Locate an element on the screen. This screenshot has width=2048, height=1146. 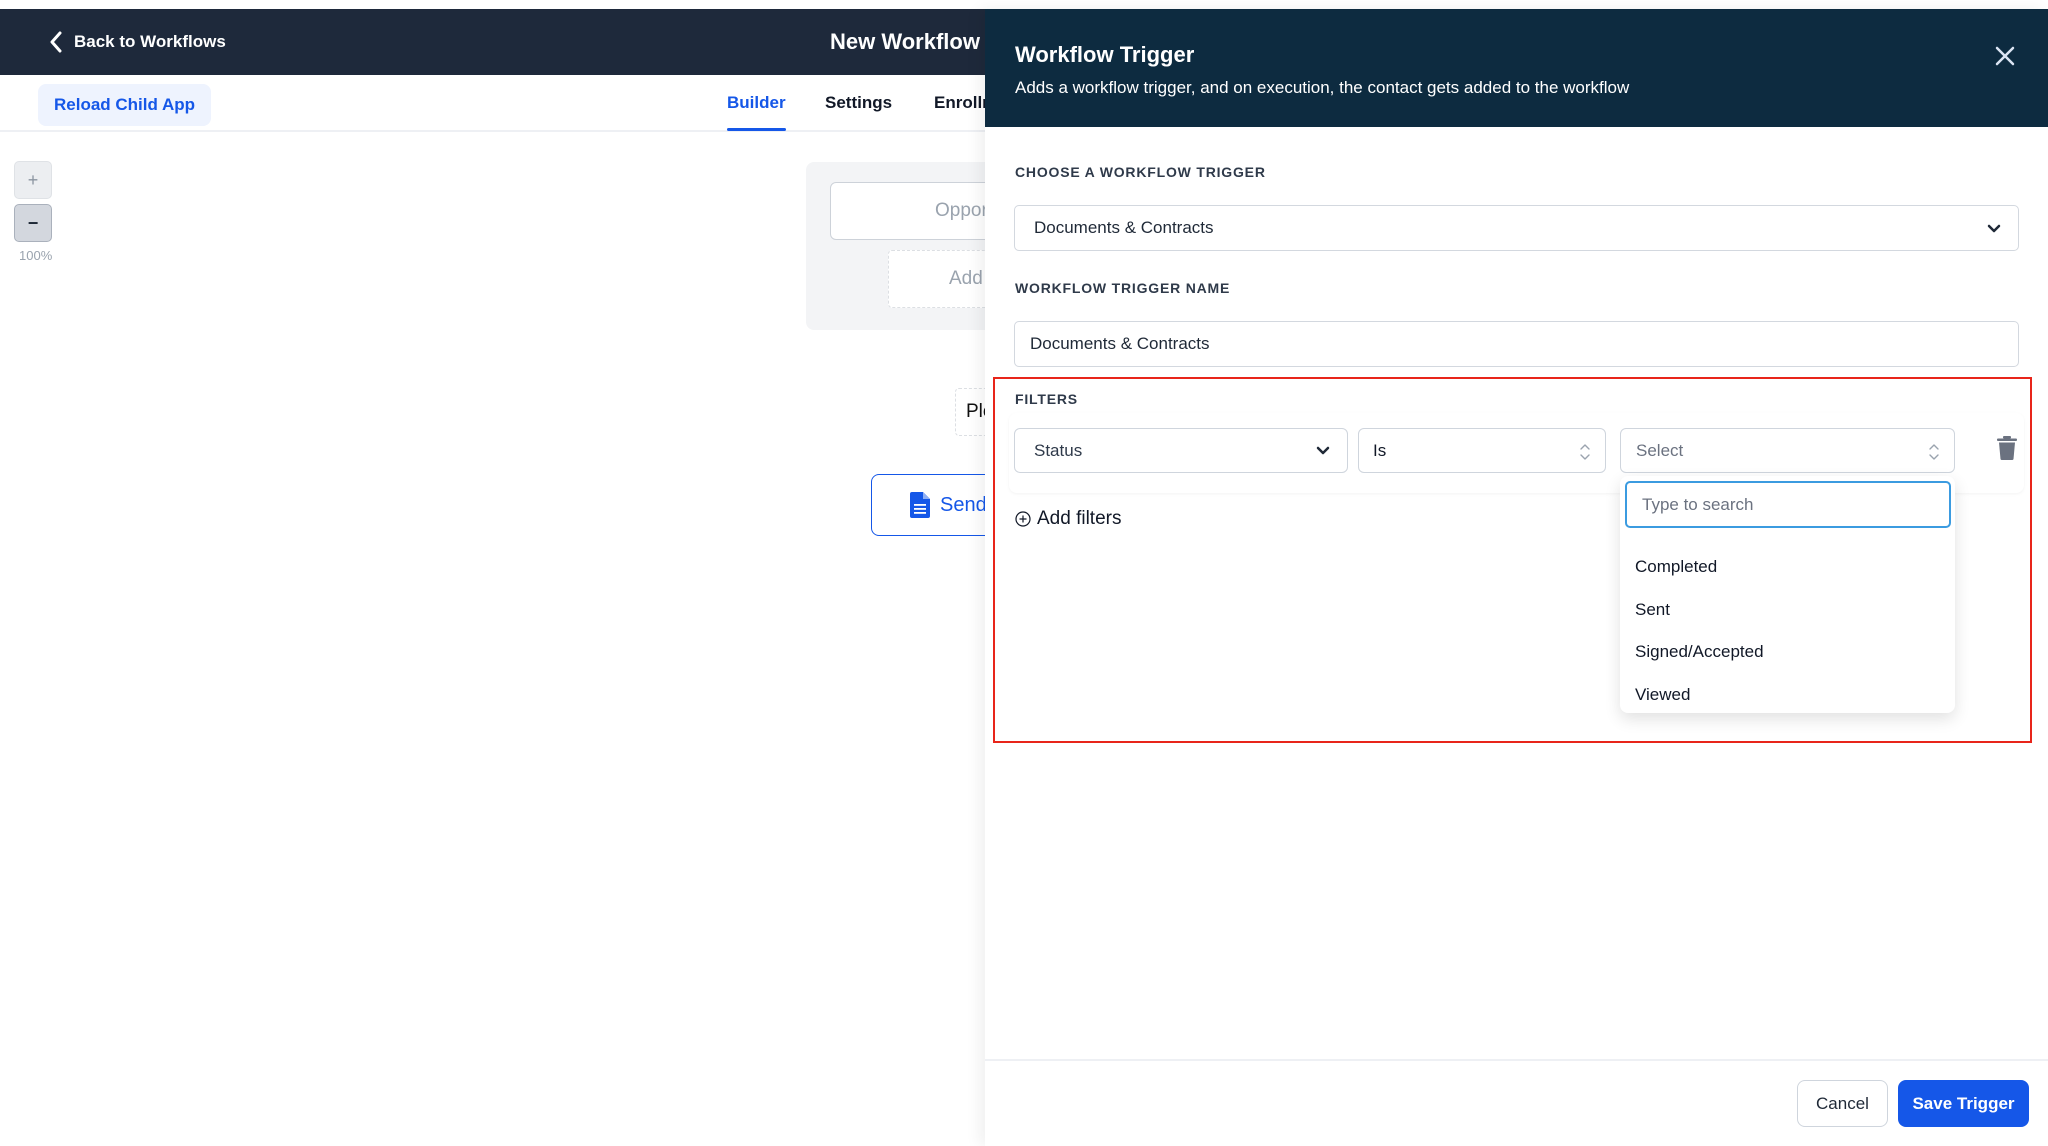
filter-operator-select: Is is located at coordinates (1482, 450).